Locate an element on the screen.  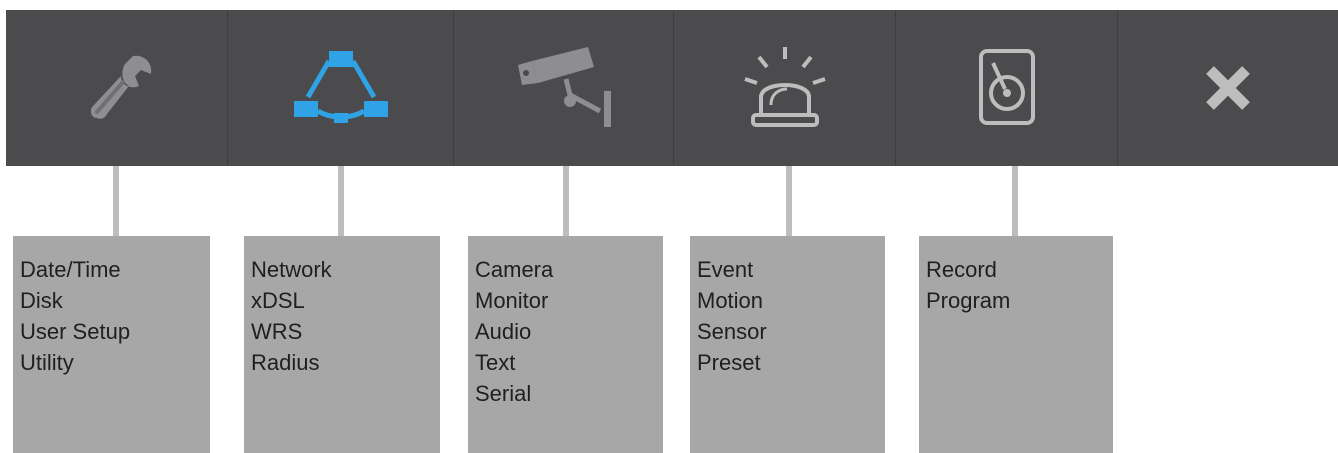
alarm-icon is located at coordinates (784, 87).